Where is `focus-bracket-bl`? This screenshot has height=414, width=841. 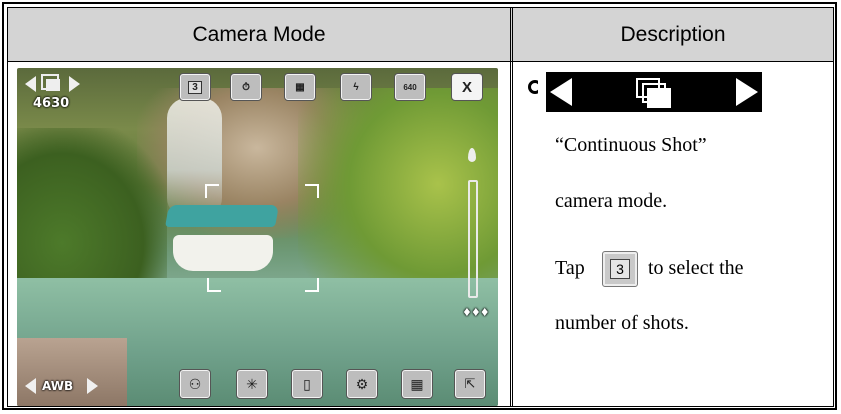 focus-bracket-bl is located at coordinates (214, 285).